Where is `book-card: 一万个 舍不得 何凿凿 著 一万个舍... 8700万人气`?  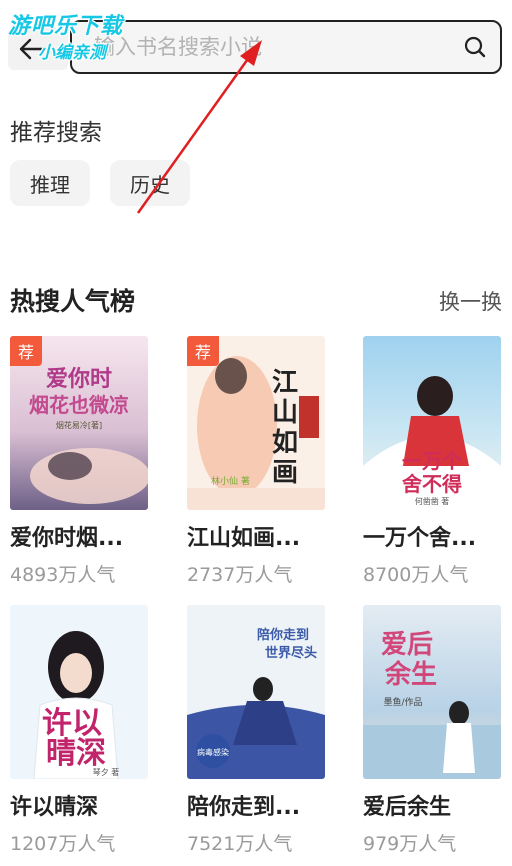
book-card: 一万个 舍不得 何凿凿 著 一万个舍... 8700万人气 is located at coordinates (432, 461).